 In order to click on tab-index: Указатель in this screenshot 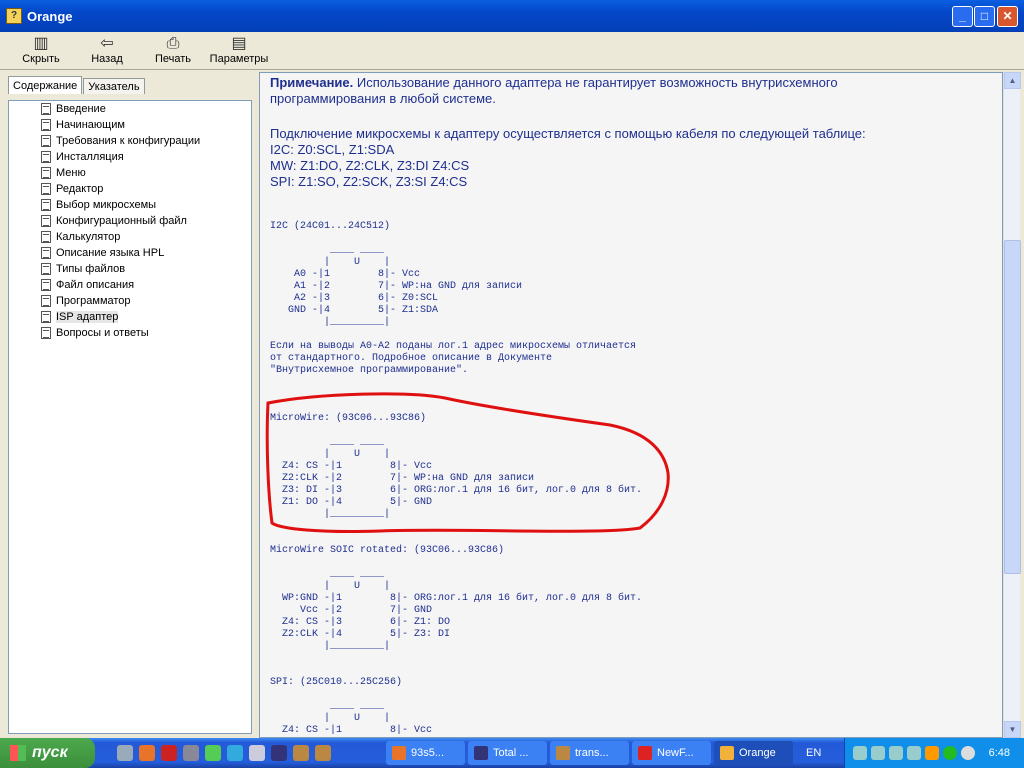, I will do `click(114, 86)`.